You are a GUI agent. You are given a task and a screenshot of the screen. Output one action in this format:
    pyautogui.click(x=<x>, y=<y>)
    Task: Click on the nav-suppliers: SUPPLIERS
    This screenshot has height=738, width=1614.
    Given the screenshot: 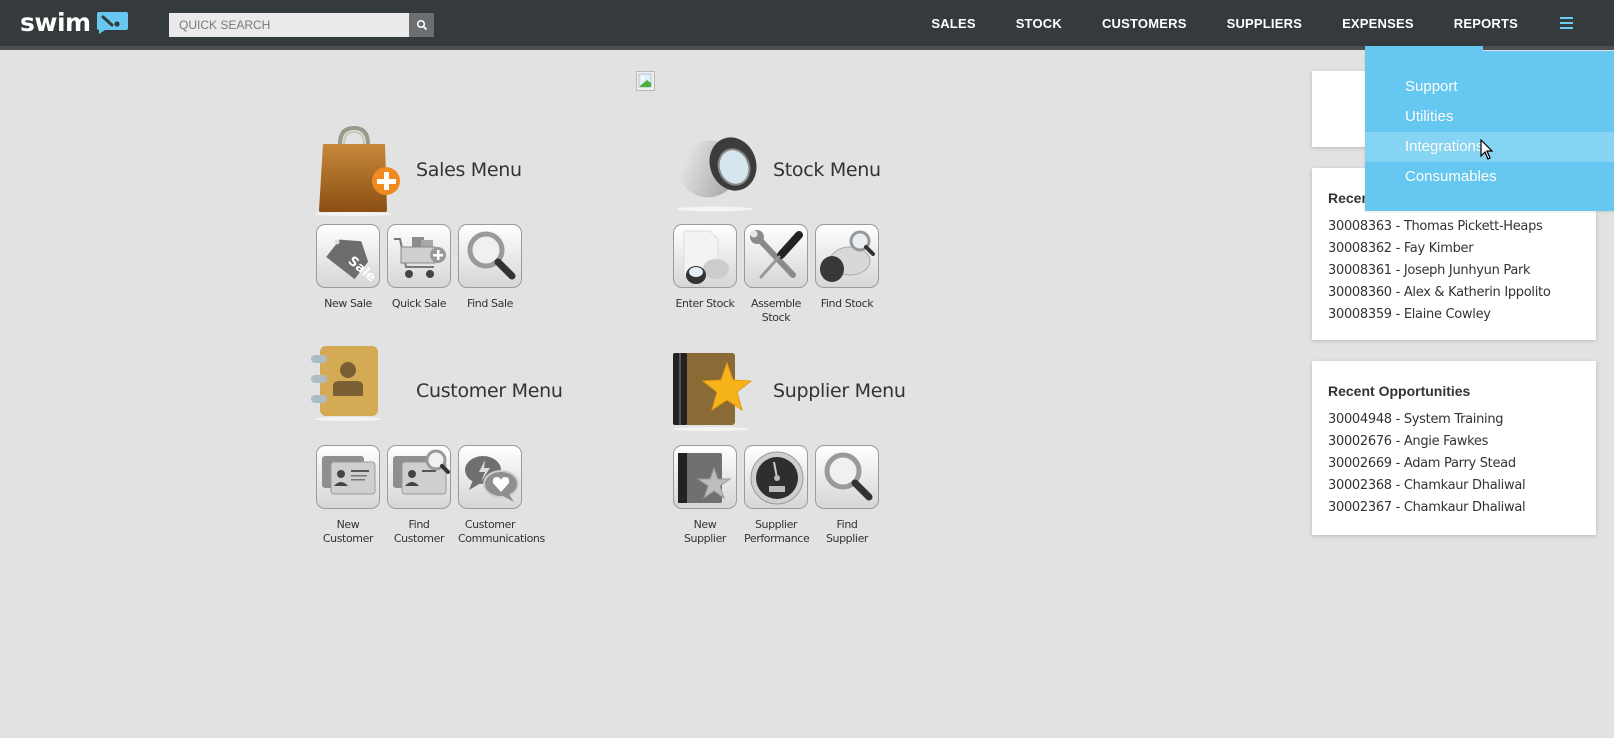 What is the action you would take?
    pyautogui.click(x=1264, y=23)
    